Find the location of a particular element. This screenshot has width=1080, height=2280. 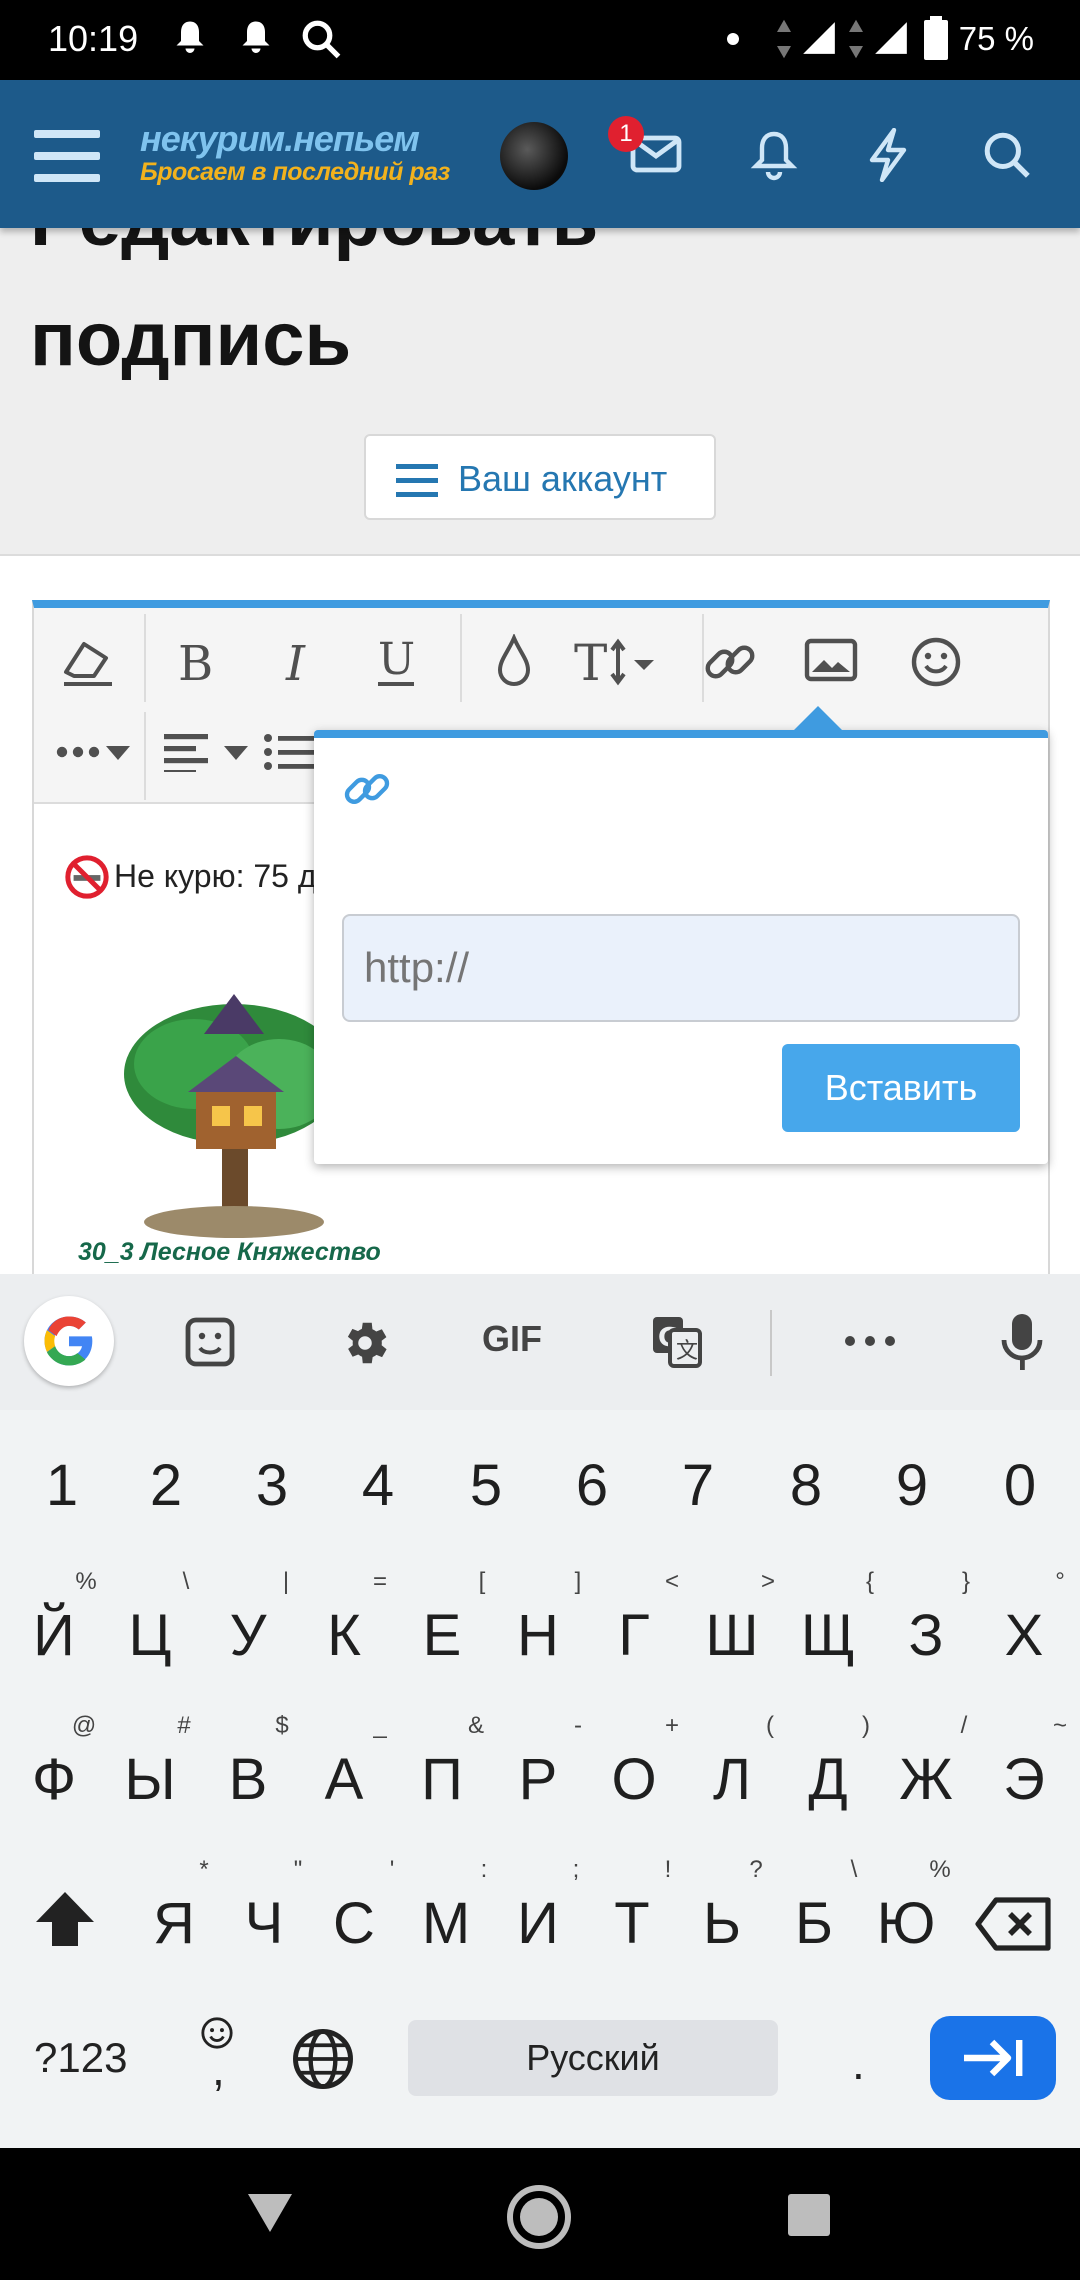

sticker-icon is located at coordinates (210, 1342).